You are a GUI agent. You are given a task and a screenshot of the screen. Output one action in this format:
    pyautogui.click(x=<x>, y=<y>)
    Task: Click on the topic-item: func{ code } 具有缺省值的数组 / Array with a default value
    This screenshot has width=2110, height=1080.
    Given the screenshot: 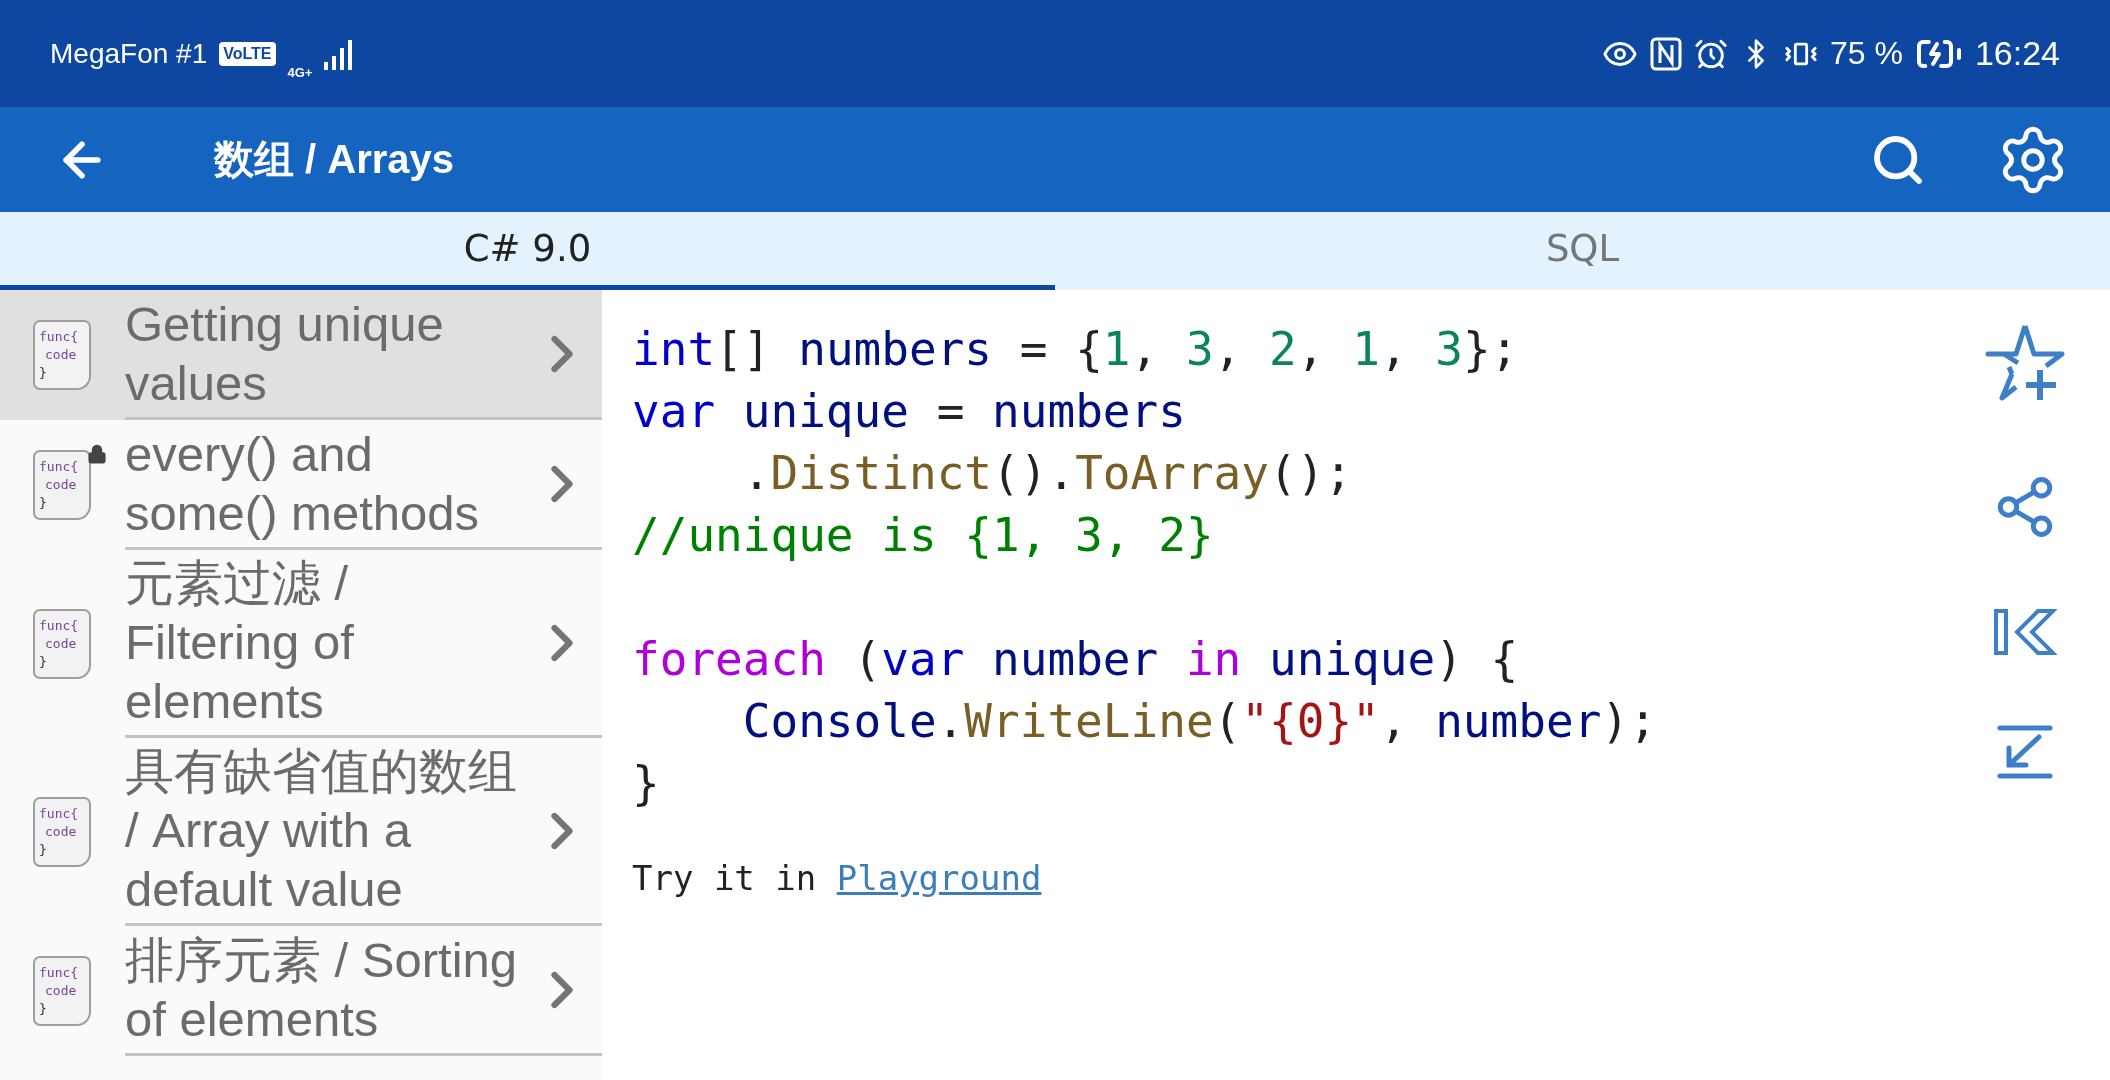 What is the action you would take?
    pyautogui.click(x=301, y=832)
    